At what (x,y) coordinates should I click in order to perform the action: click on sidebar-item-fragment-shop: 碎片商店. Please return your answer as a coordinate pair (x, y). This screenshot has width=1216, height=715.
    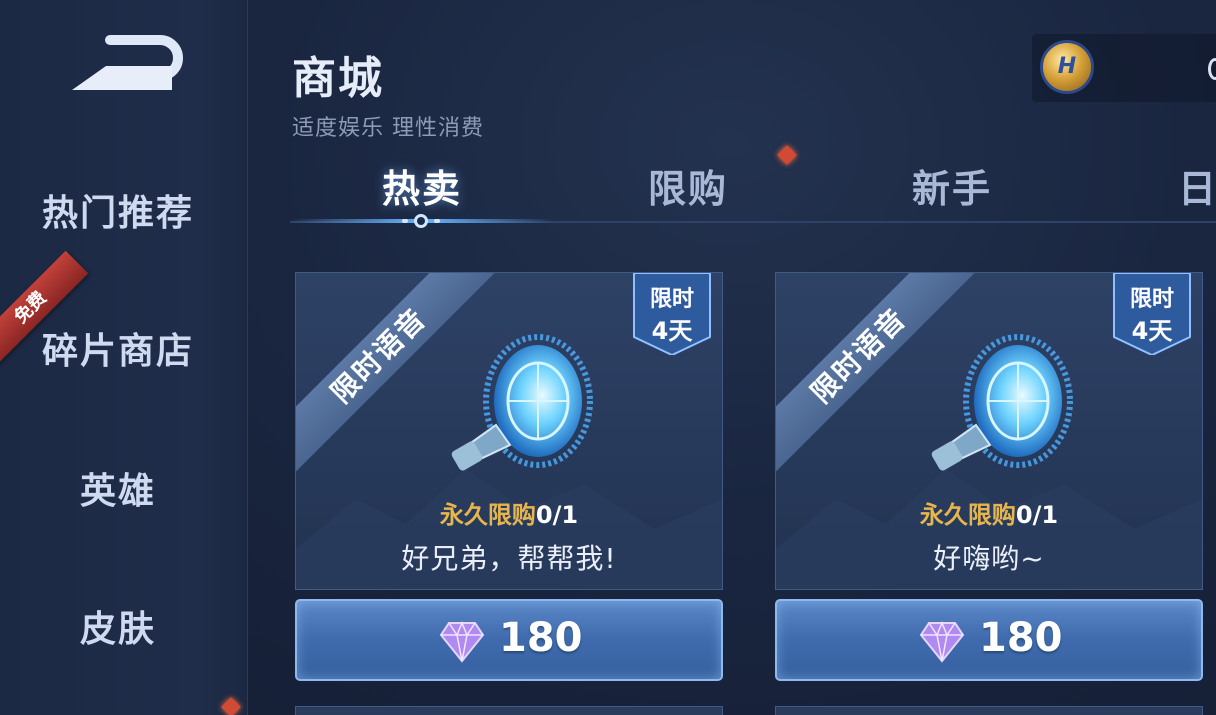
    Looking at the image, I should click on (118, 348).